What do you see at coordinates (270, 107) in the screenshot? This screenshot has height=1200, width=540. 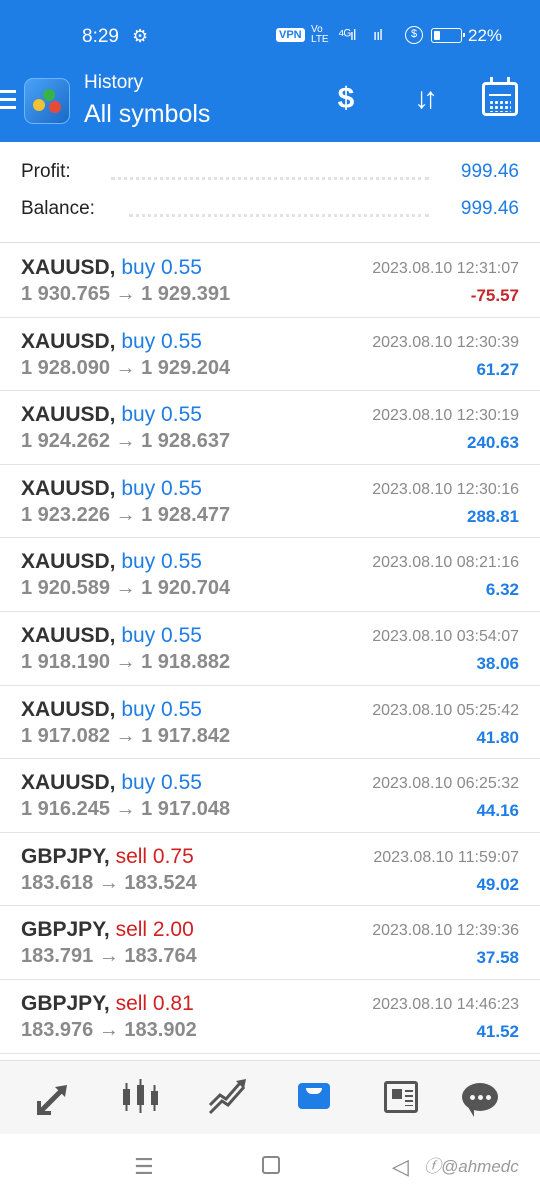 I see `app-bar: History All symbols $ ↓↑` at bounding box center [270, 107].